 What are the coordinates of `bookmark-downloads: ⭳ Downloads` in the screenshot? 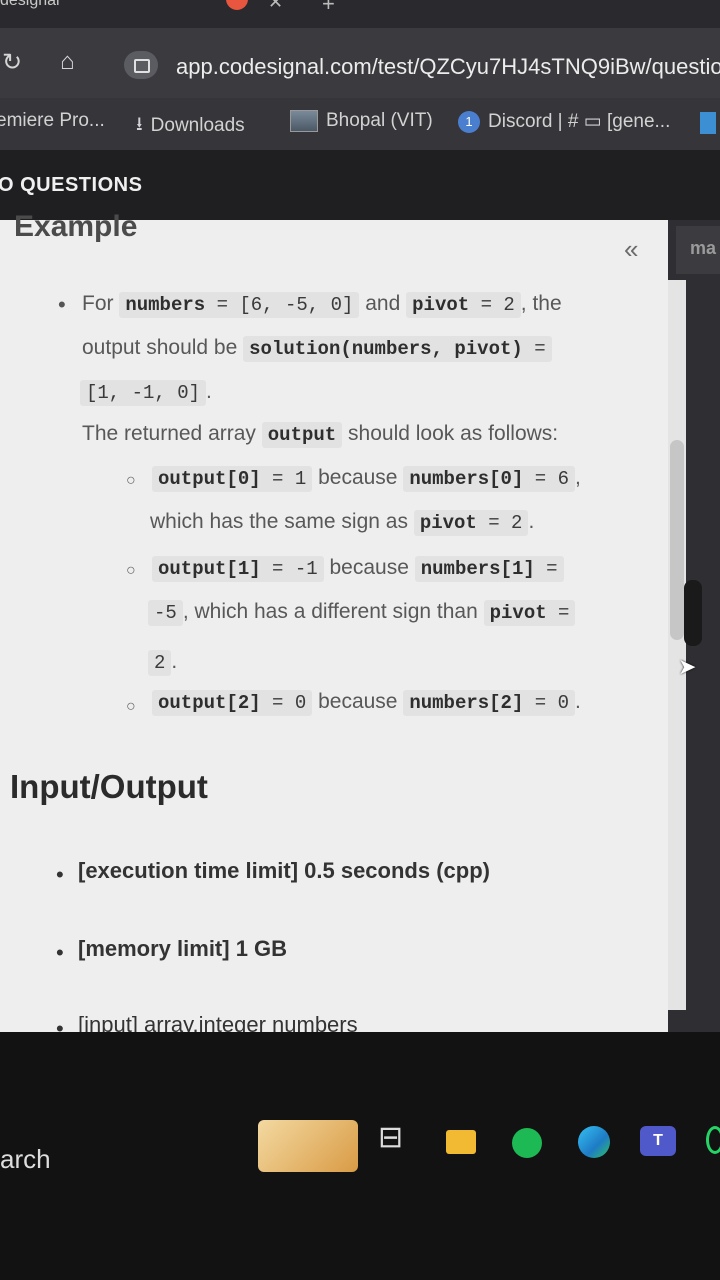 It's located at (190, 126).